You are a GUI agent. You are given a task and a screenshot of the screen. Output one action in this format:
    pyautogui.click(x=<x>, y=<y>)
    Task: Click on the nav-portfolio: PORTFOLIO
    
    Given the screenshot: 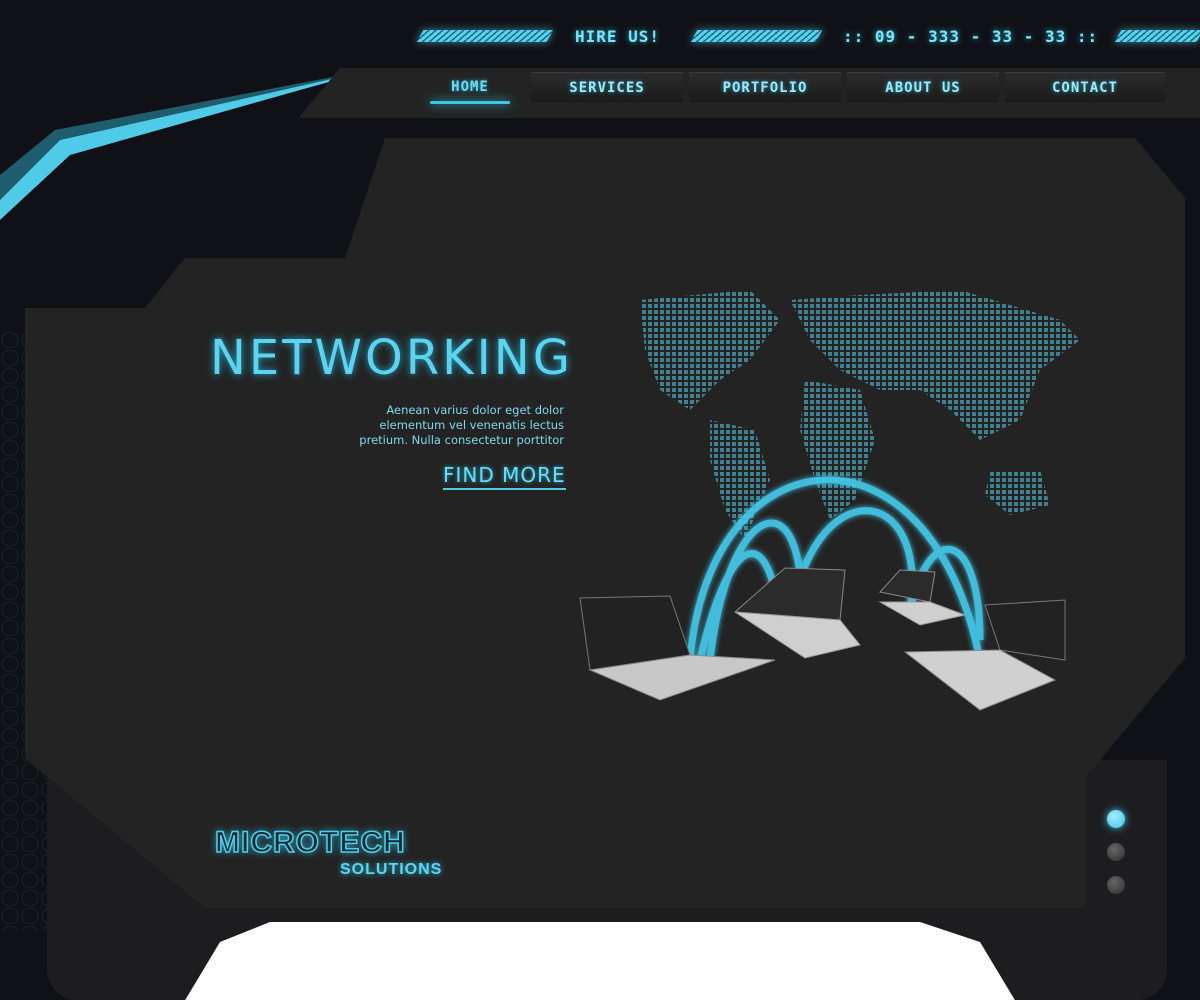 What is the action you would take?
    pyautogui.click(x=765, y=87)
    